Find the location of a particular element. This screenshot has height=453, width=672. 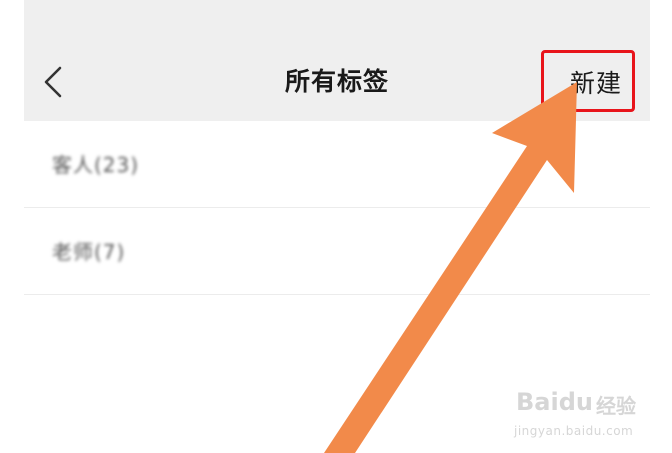

tag-label: 老师(7) is located at coordinates (89, 252).